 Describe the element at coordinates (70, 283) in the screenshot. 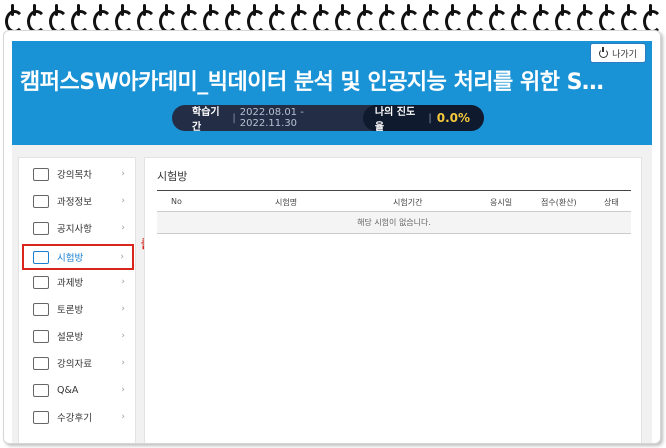

I see `sidebar-item-label: 과제방` at that location.